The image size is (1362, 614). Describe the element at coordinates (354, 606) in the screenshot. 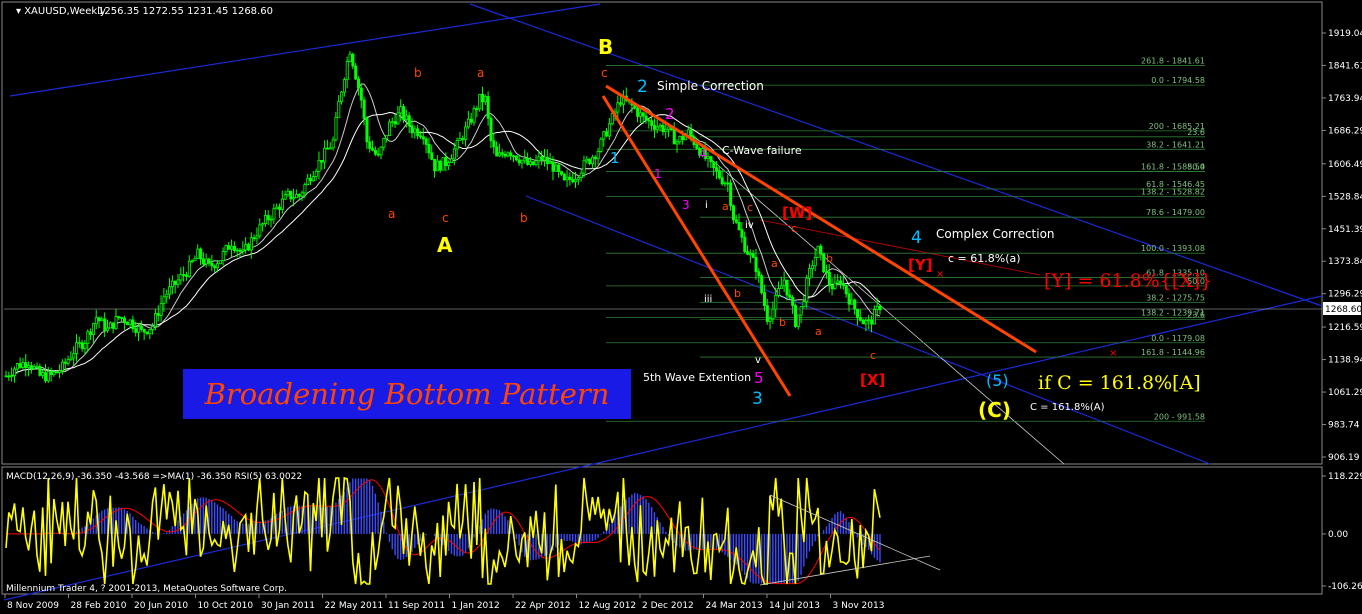

I see `x-tick-label: 22 May 2011` at that location.